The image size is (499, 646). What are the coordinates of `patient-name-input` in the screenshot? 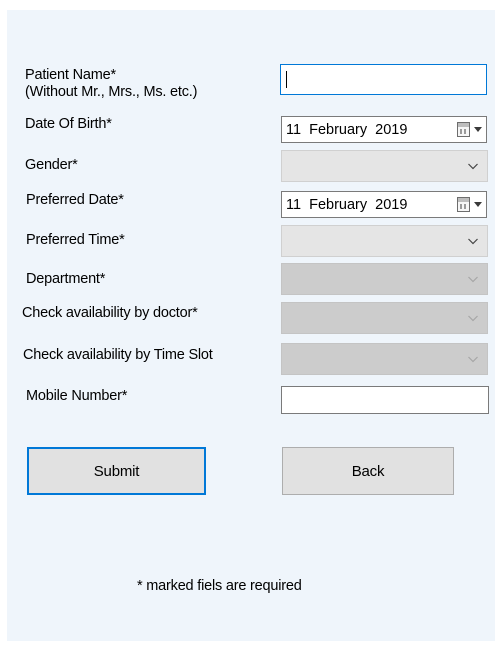 It's located at (383, 79).